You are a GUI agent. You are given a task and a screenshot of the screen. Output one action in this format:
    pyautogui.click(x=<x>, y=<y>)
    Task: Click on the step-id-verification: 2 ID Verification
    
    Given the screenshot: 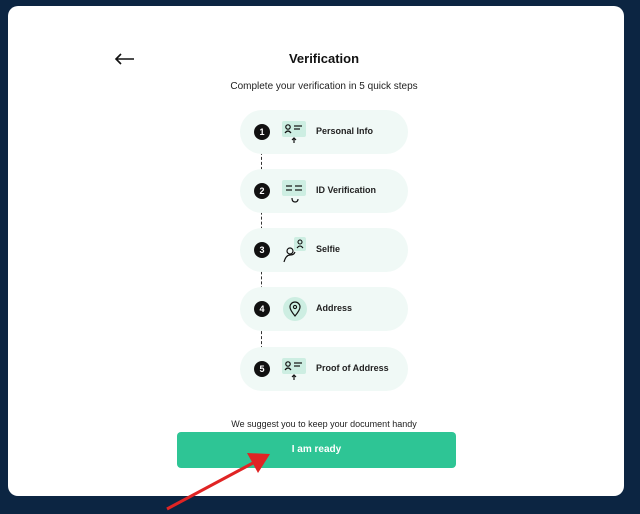 What is the action you would take?
    pyautogui.click(x=324, y=191)
    